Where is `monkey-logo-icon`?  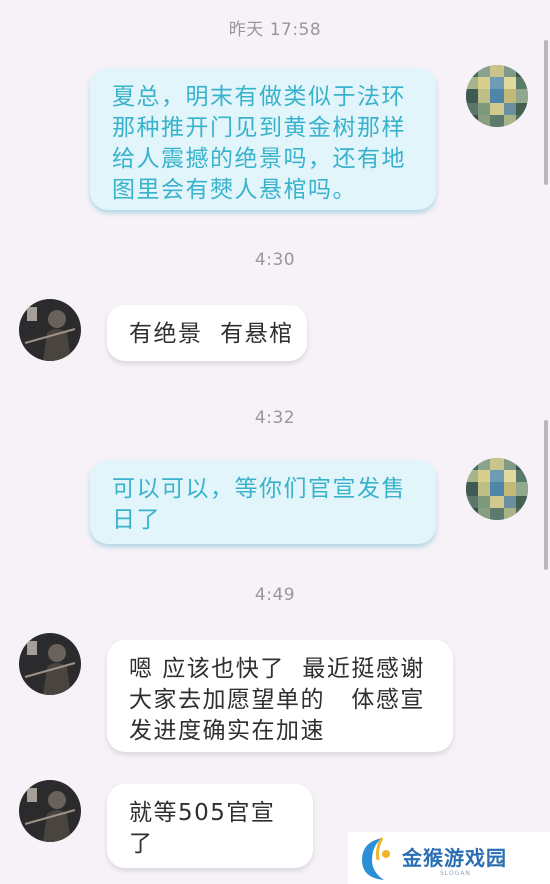
monkey-logo-icon is located at coordinates (376, 858).